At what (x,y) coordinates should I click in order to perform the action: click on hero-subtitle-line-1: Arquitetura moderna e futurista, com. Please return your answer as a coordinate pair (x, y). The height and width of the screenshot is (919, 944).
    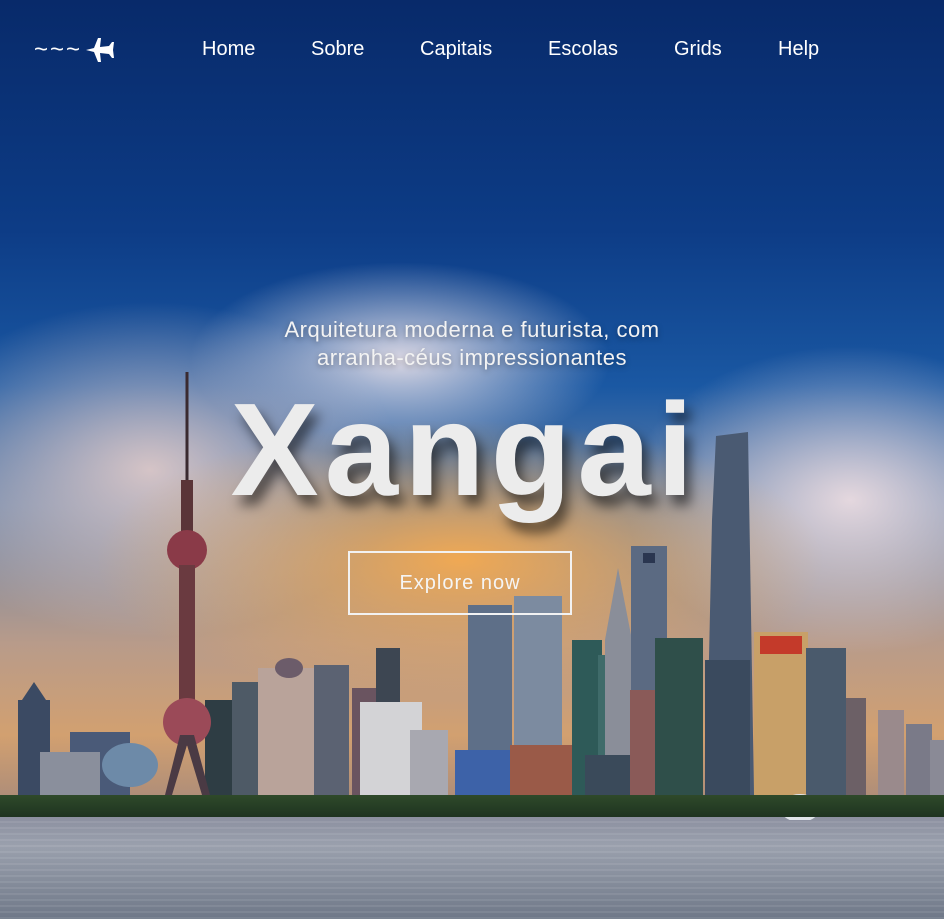
    Looking at the image, I should click on (472, 329).